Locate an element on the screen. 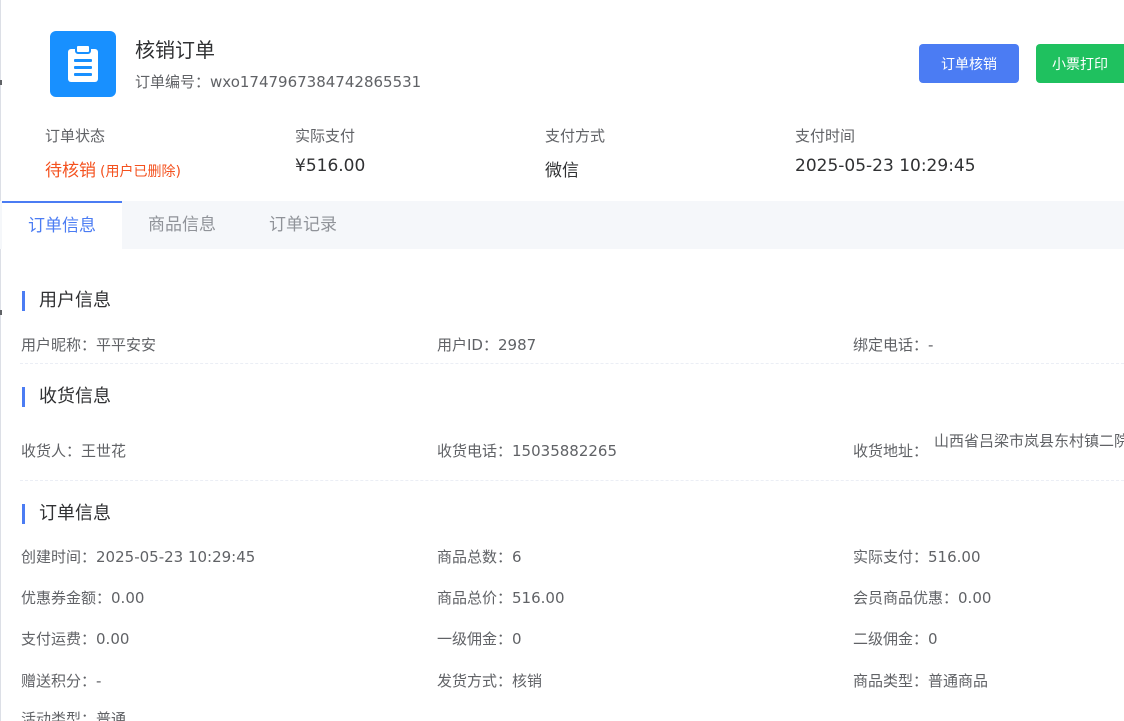  field-label: 一级佣金： is located at coordinates (475, 639).